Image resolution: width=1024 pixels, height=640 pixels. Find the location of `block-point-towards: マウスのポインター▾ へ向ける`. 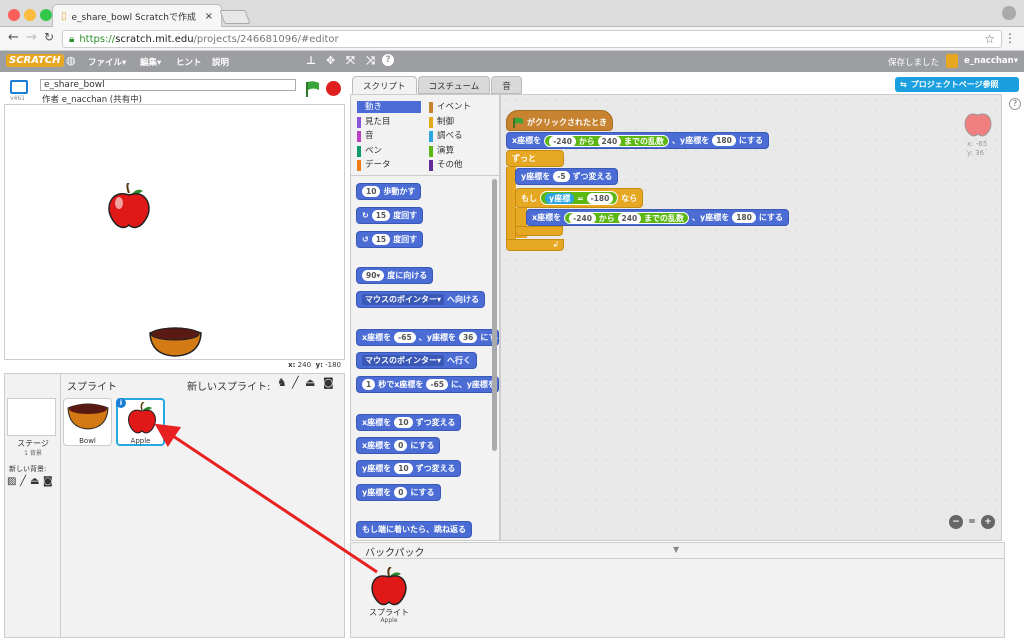

block-point-towards: マウスのポインター▾ へ向ける is located at coordinates (421, 299).